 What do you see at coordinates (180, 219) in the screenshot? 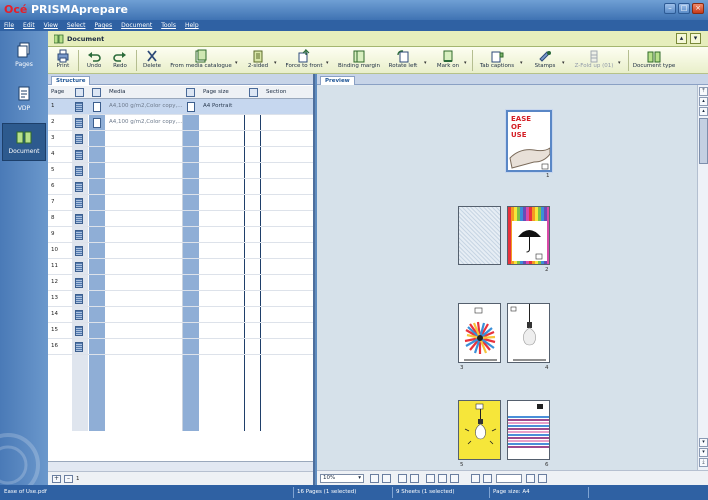
I see `table-row: 8` at bounding box center [180, 219].